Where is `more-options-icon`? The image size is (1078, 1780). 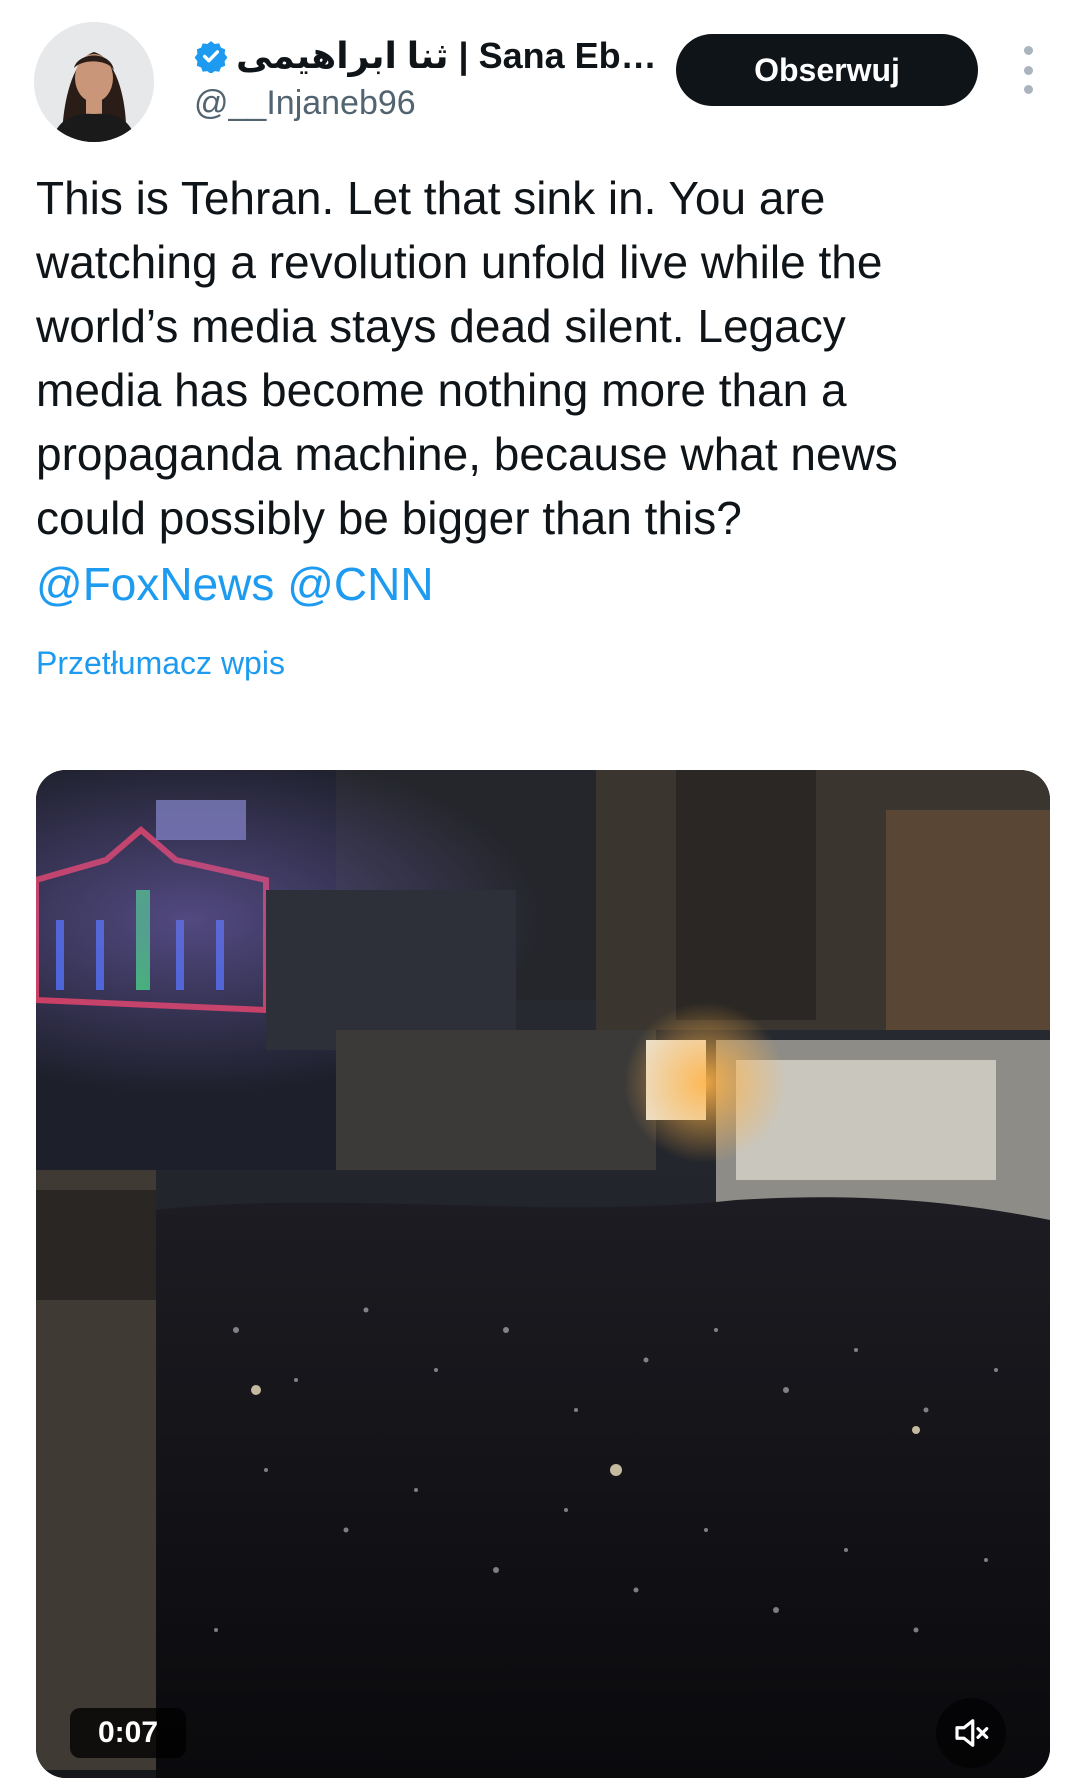
more-options-icon is located at coordinates (1028, 70).